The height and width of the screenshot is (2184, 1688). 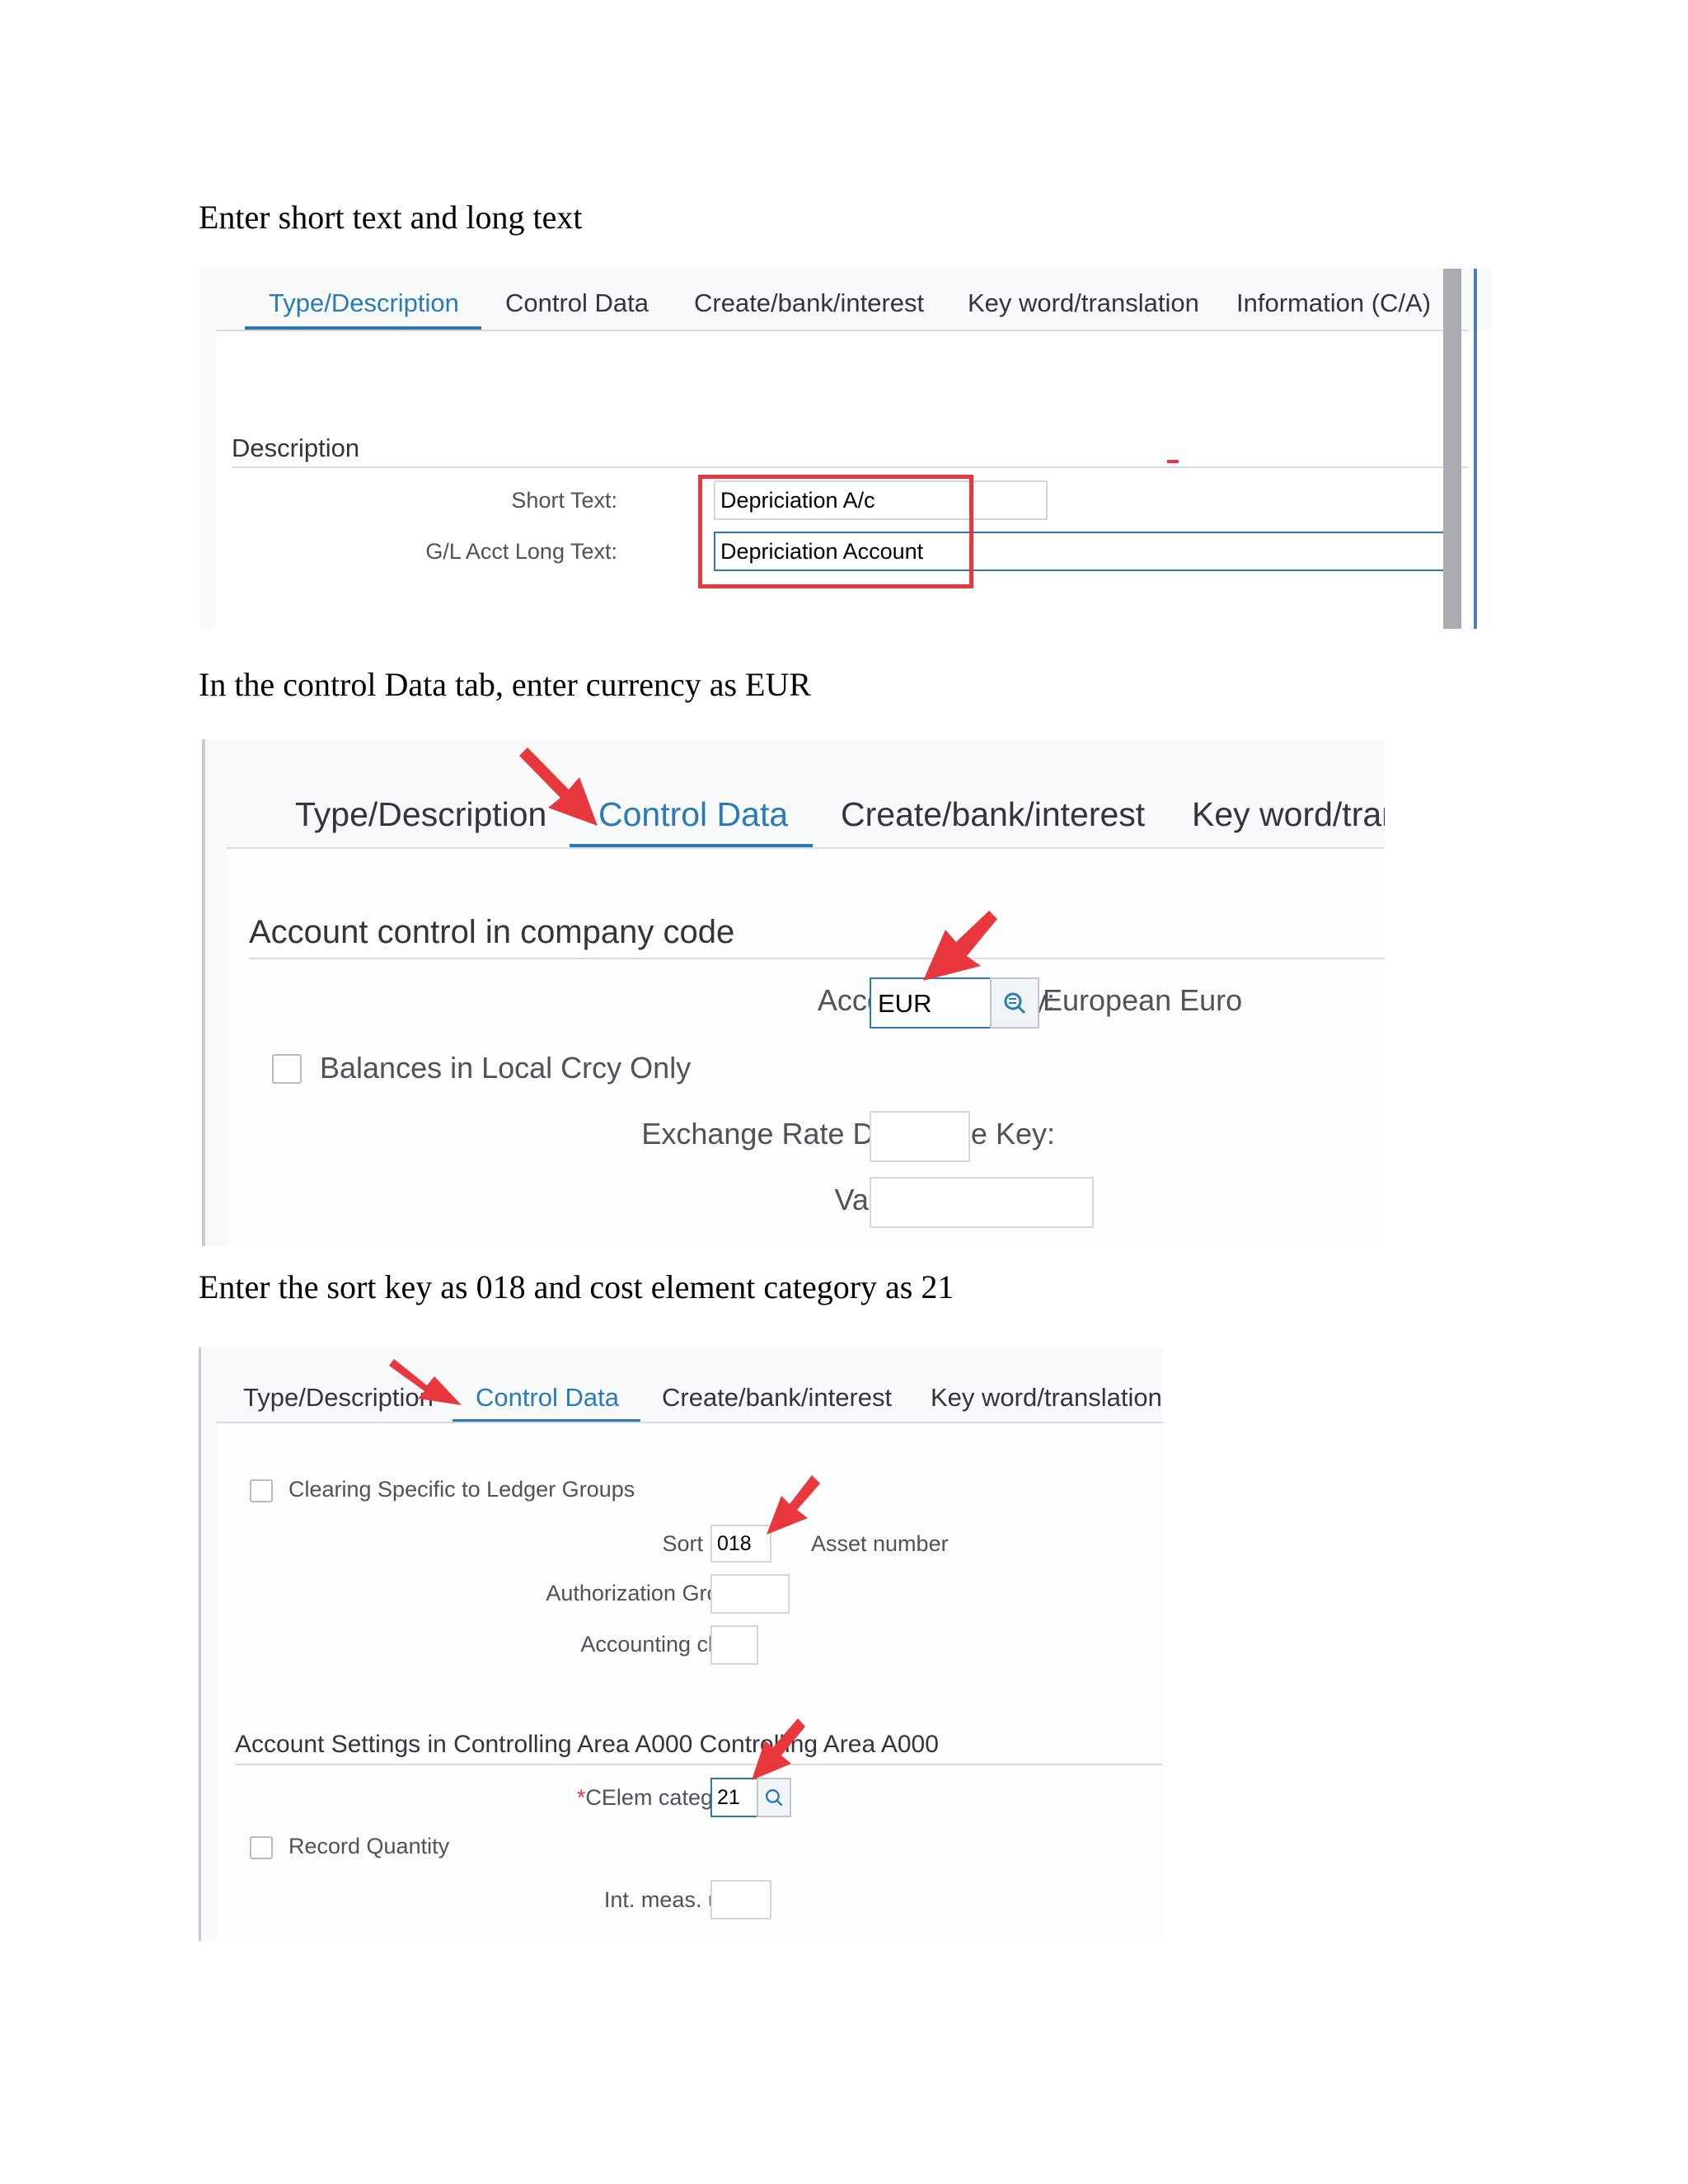 I want to click on sort-key-description: Asset number, so click(x=880, y=1543).